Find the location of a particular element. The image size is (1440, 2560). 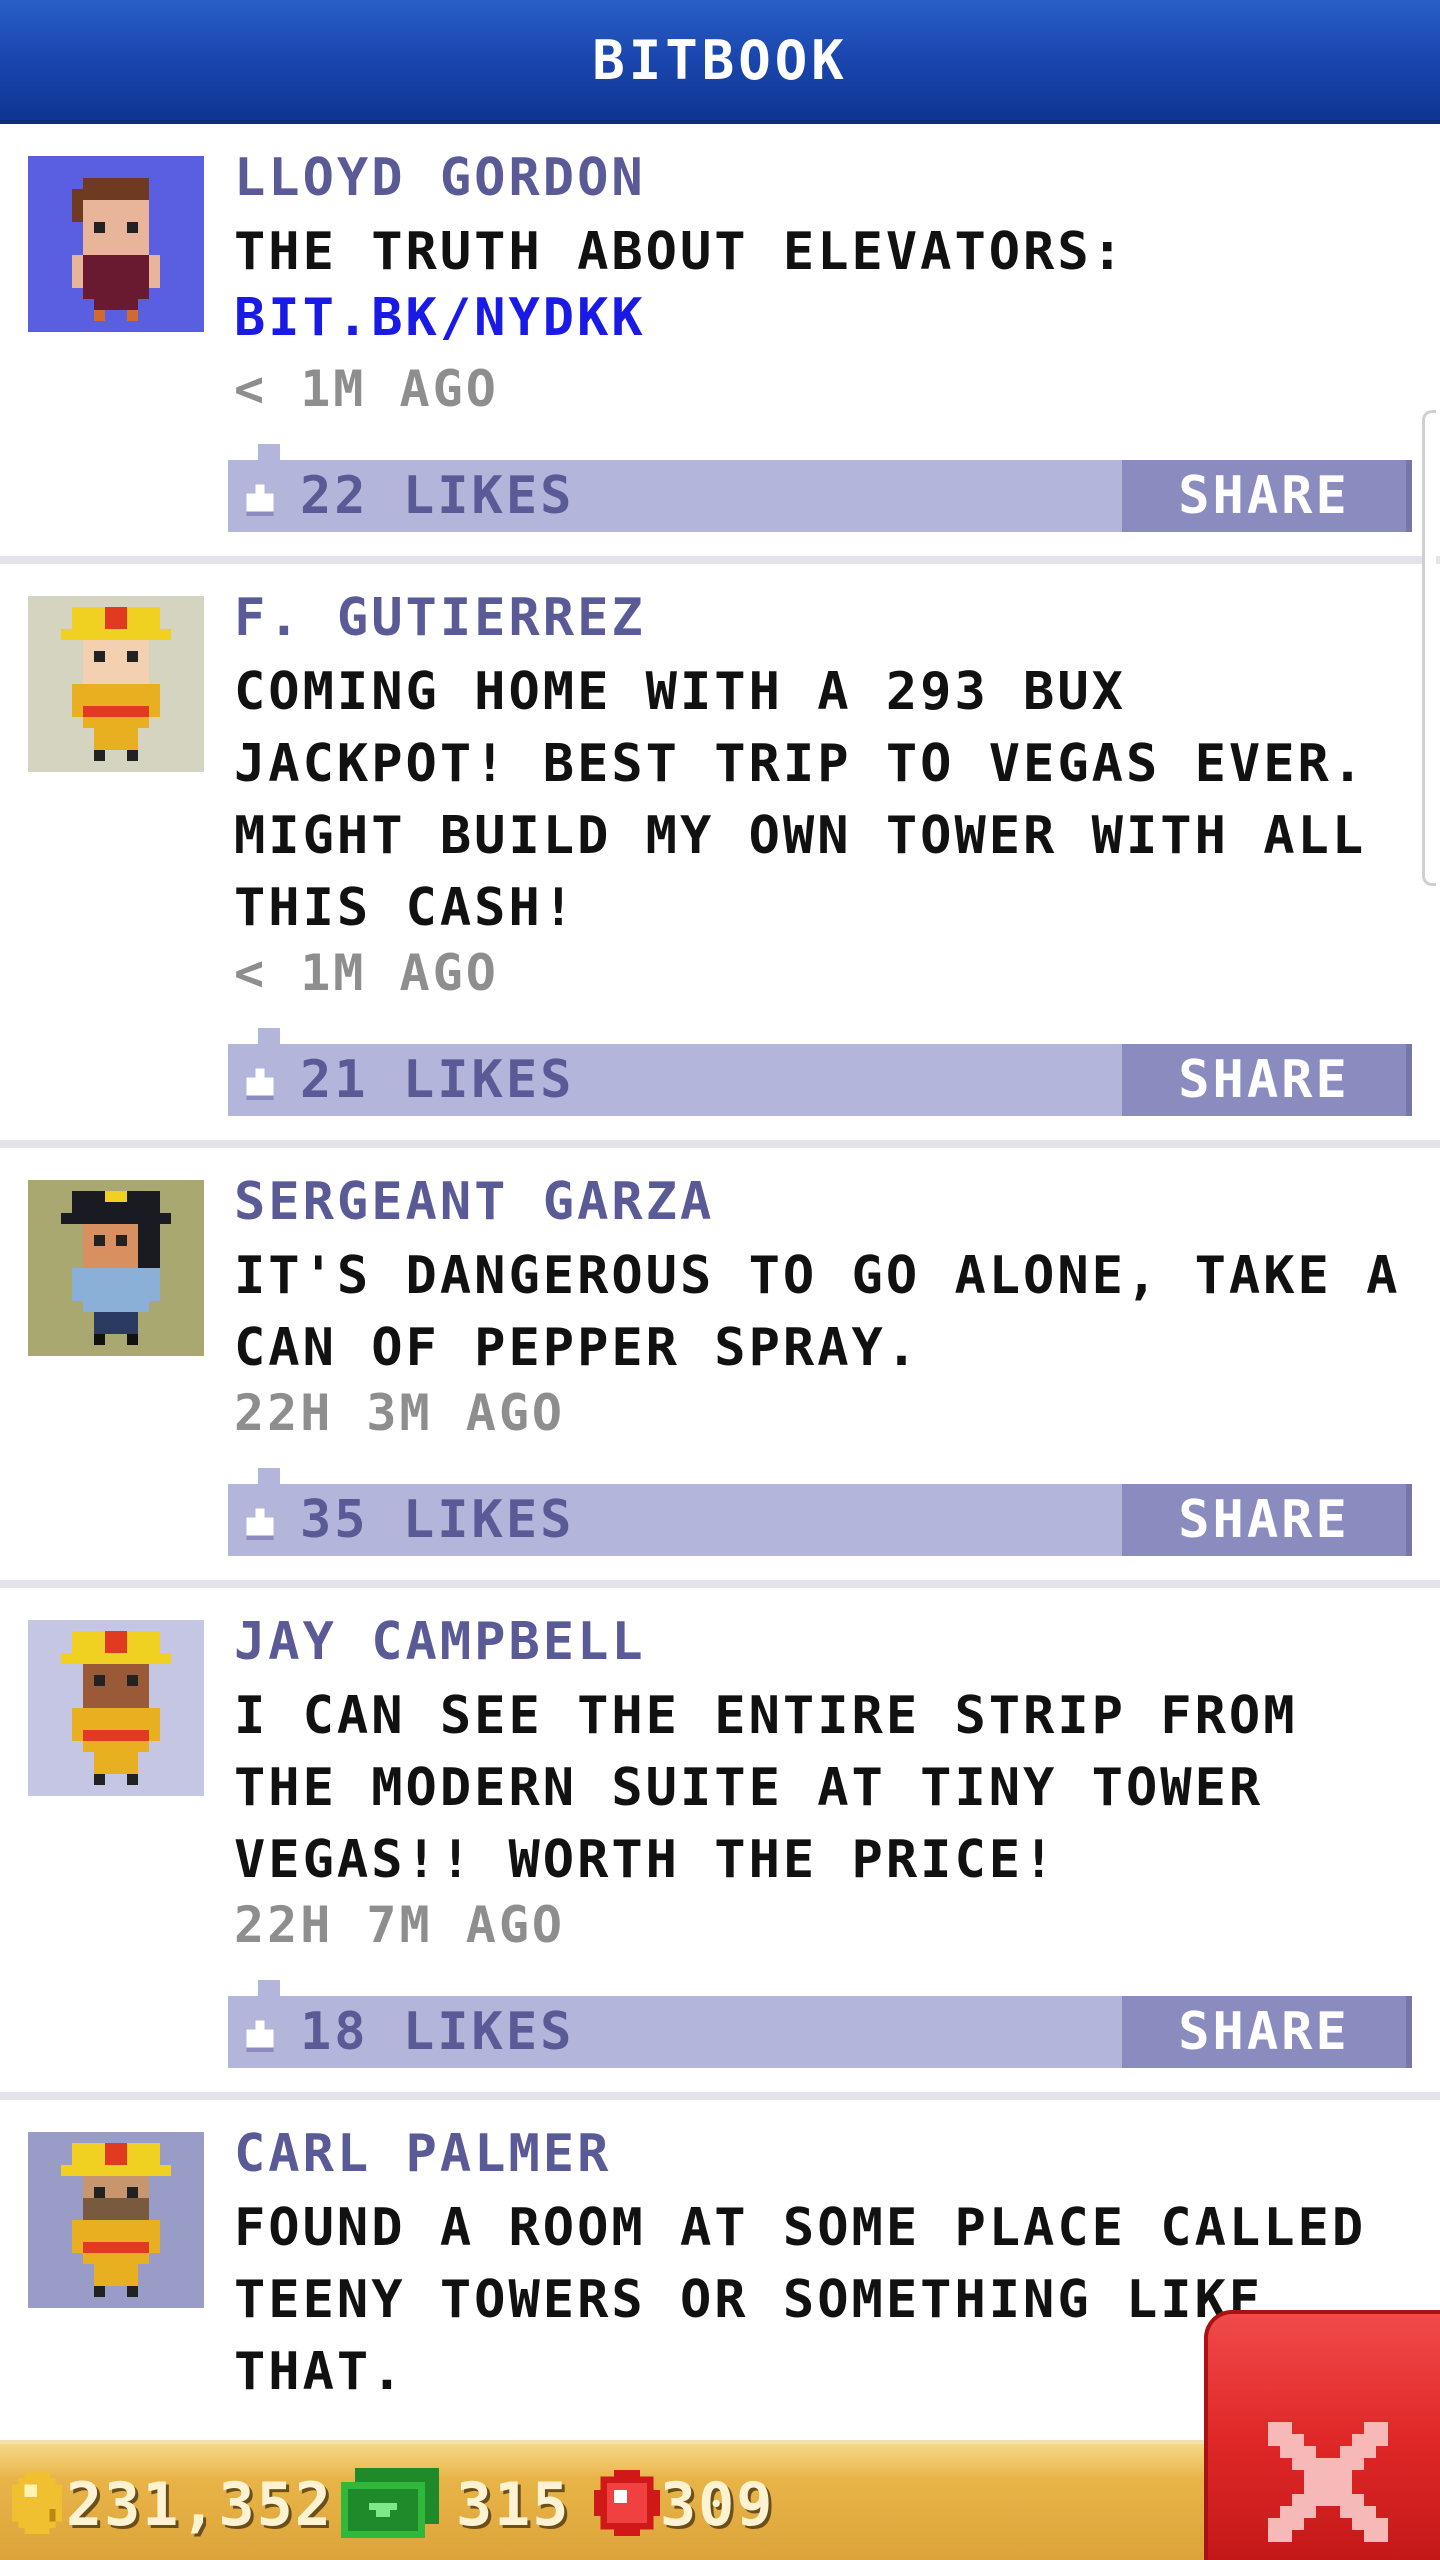

bux-count: 315 is located at coordinates (513, 2505).